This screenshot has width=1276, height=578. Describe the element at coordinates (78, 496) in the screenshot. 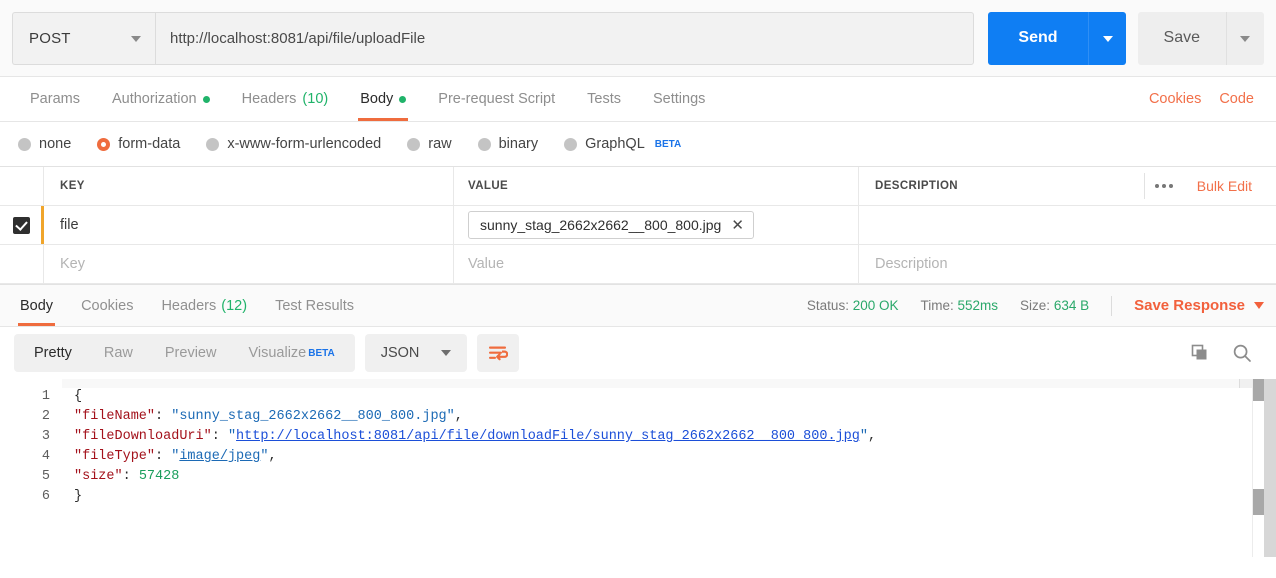

I see `json-close-brace: }` at that location.